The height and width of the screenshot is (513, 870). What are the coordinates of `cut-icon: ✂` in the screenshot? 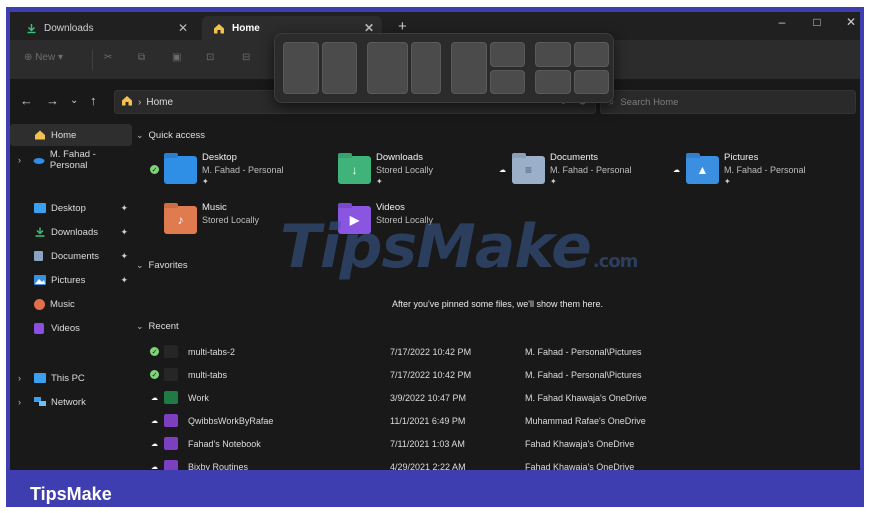 It's located at (108, 57).